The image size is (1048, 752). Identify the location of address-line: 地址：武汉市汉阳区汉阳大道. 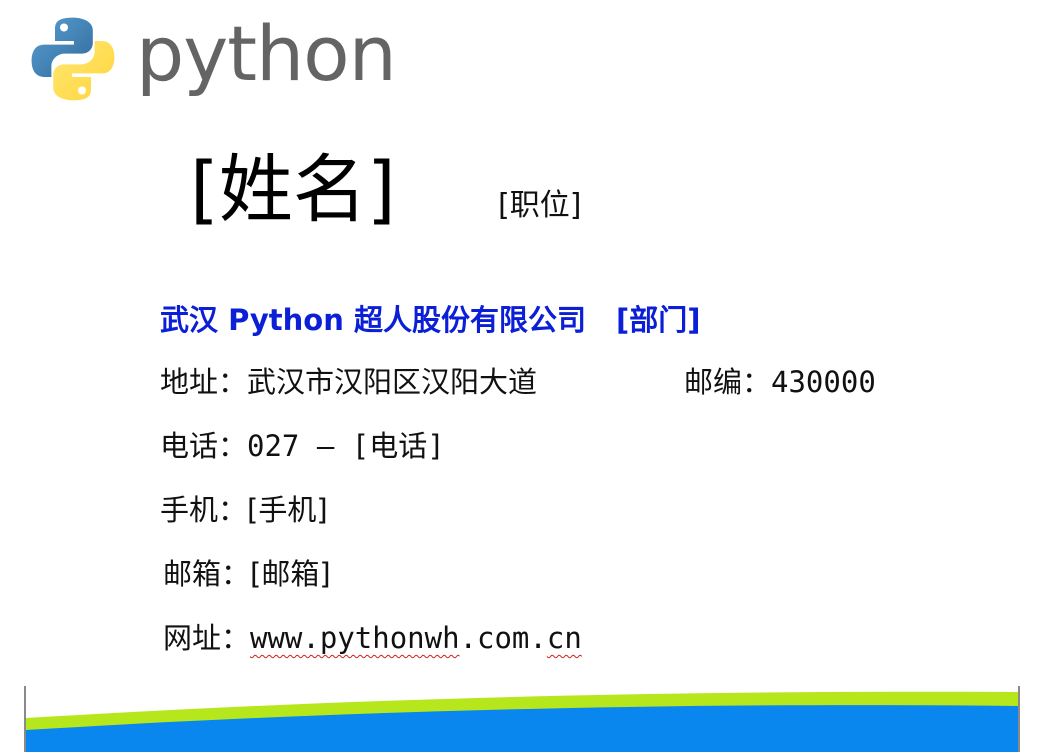
(348, 382).